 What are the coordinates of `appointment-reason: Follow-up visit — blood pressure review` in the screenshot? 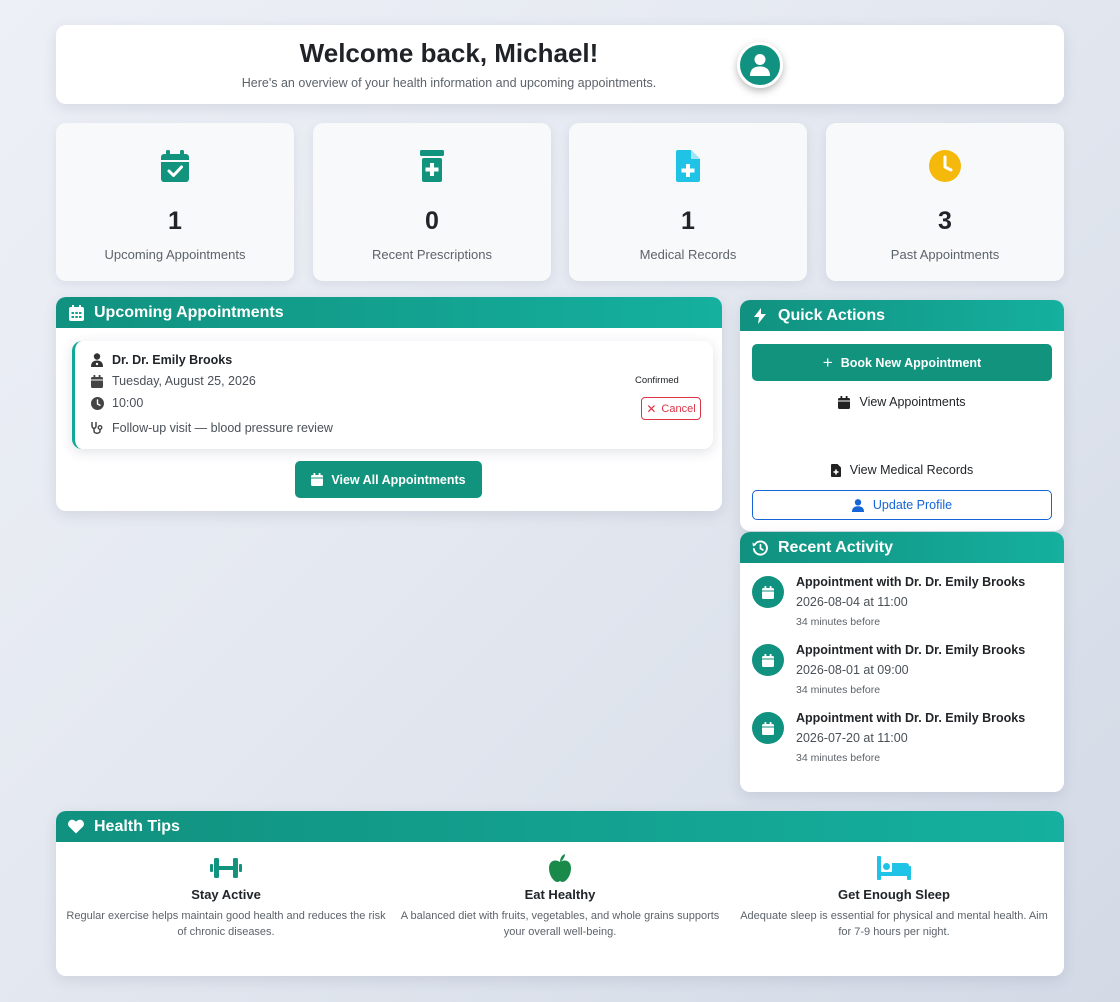 It's located at (222, 428).